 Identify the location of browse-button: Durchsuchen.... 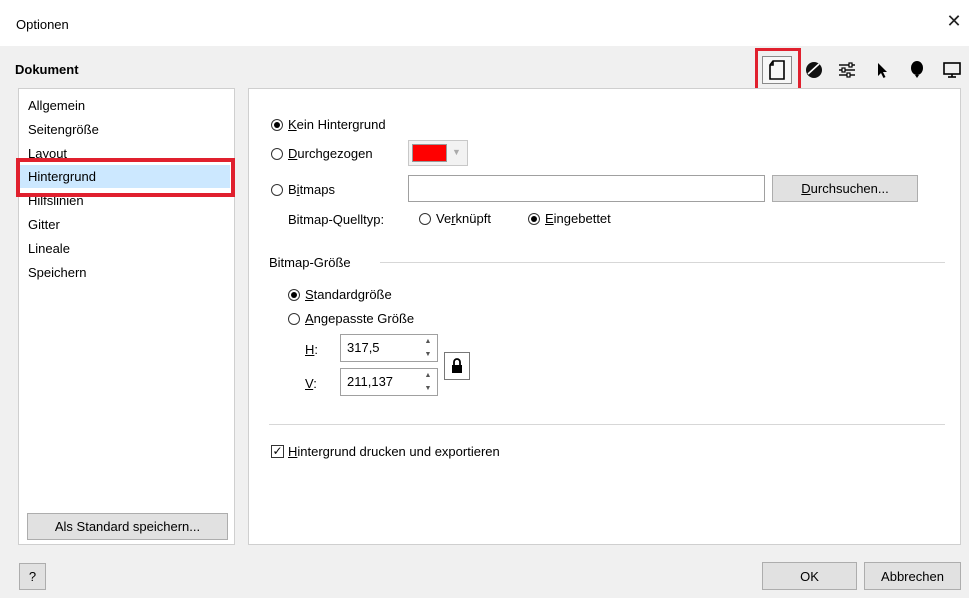
(845, 188).